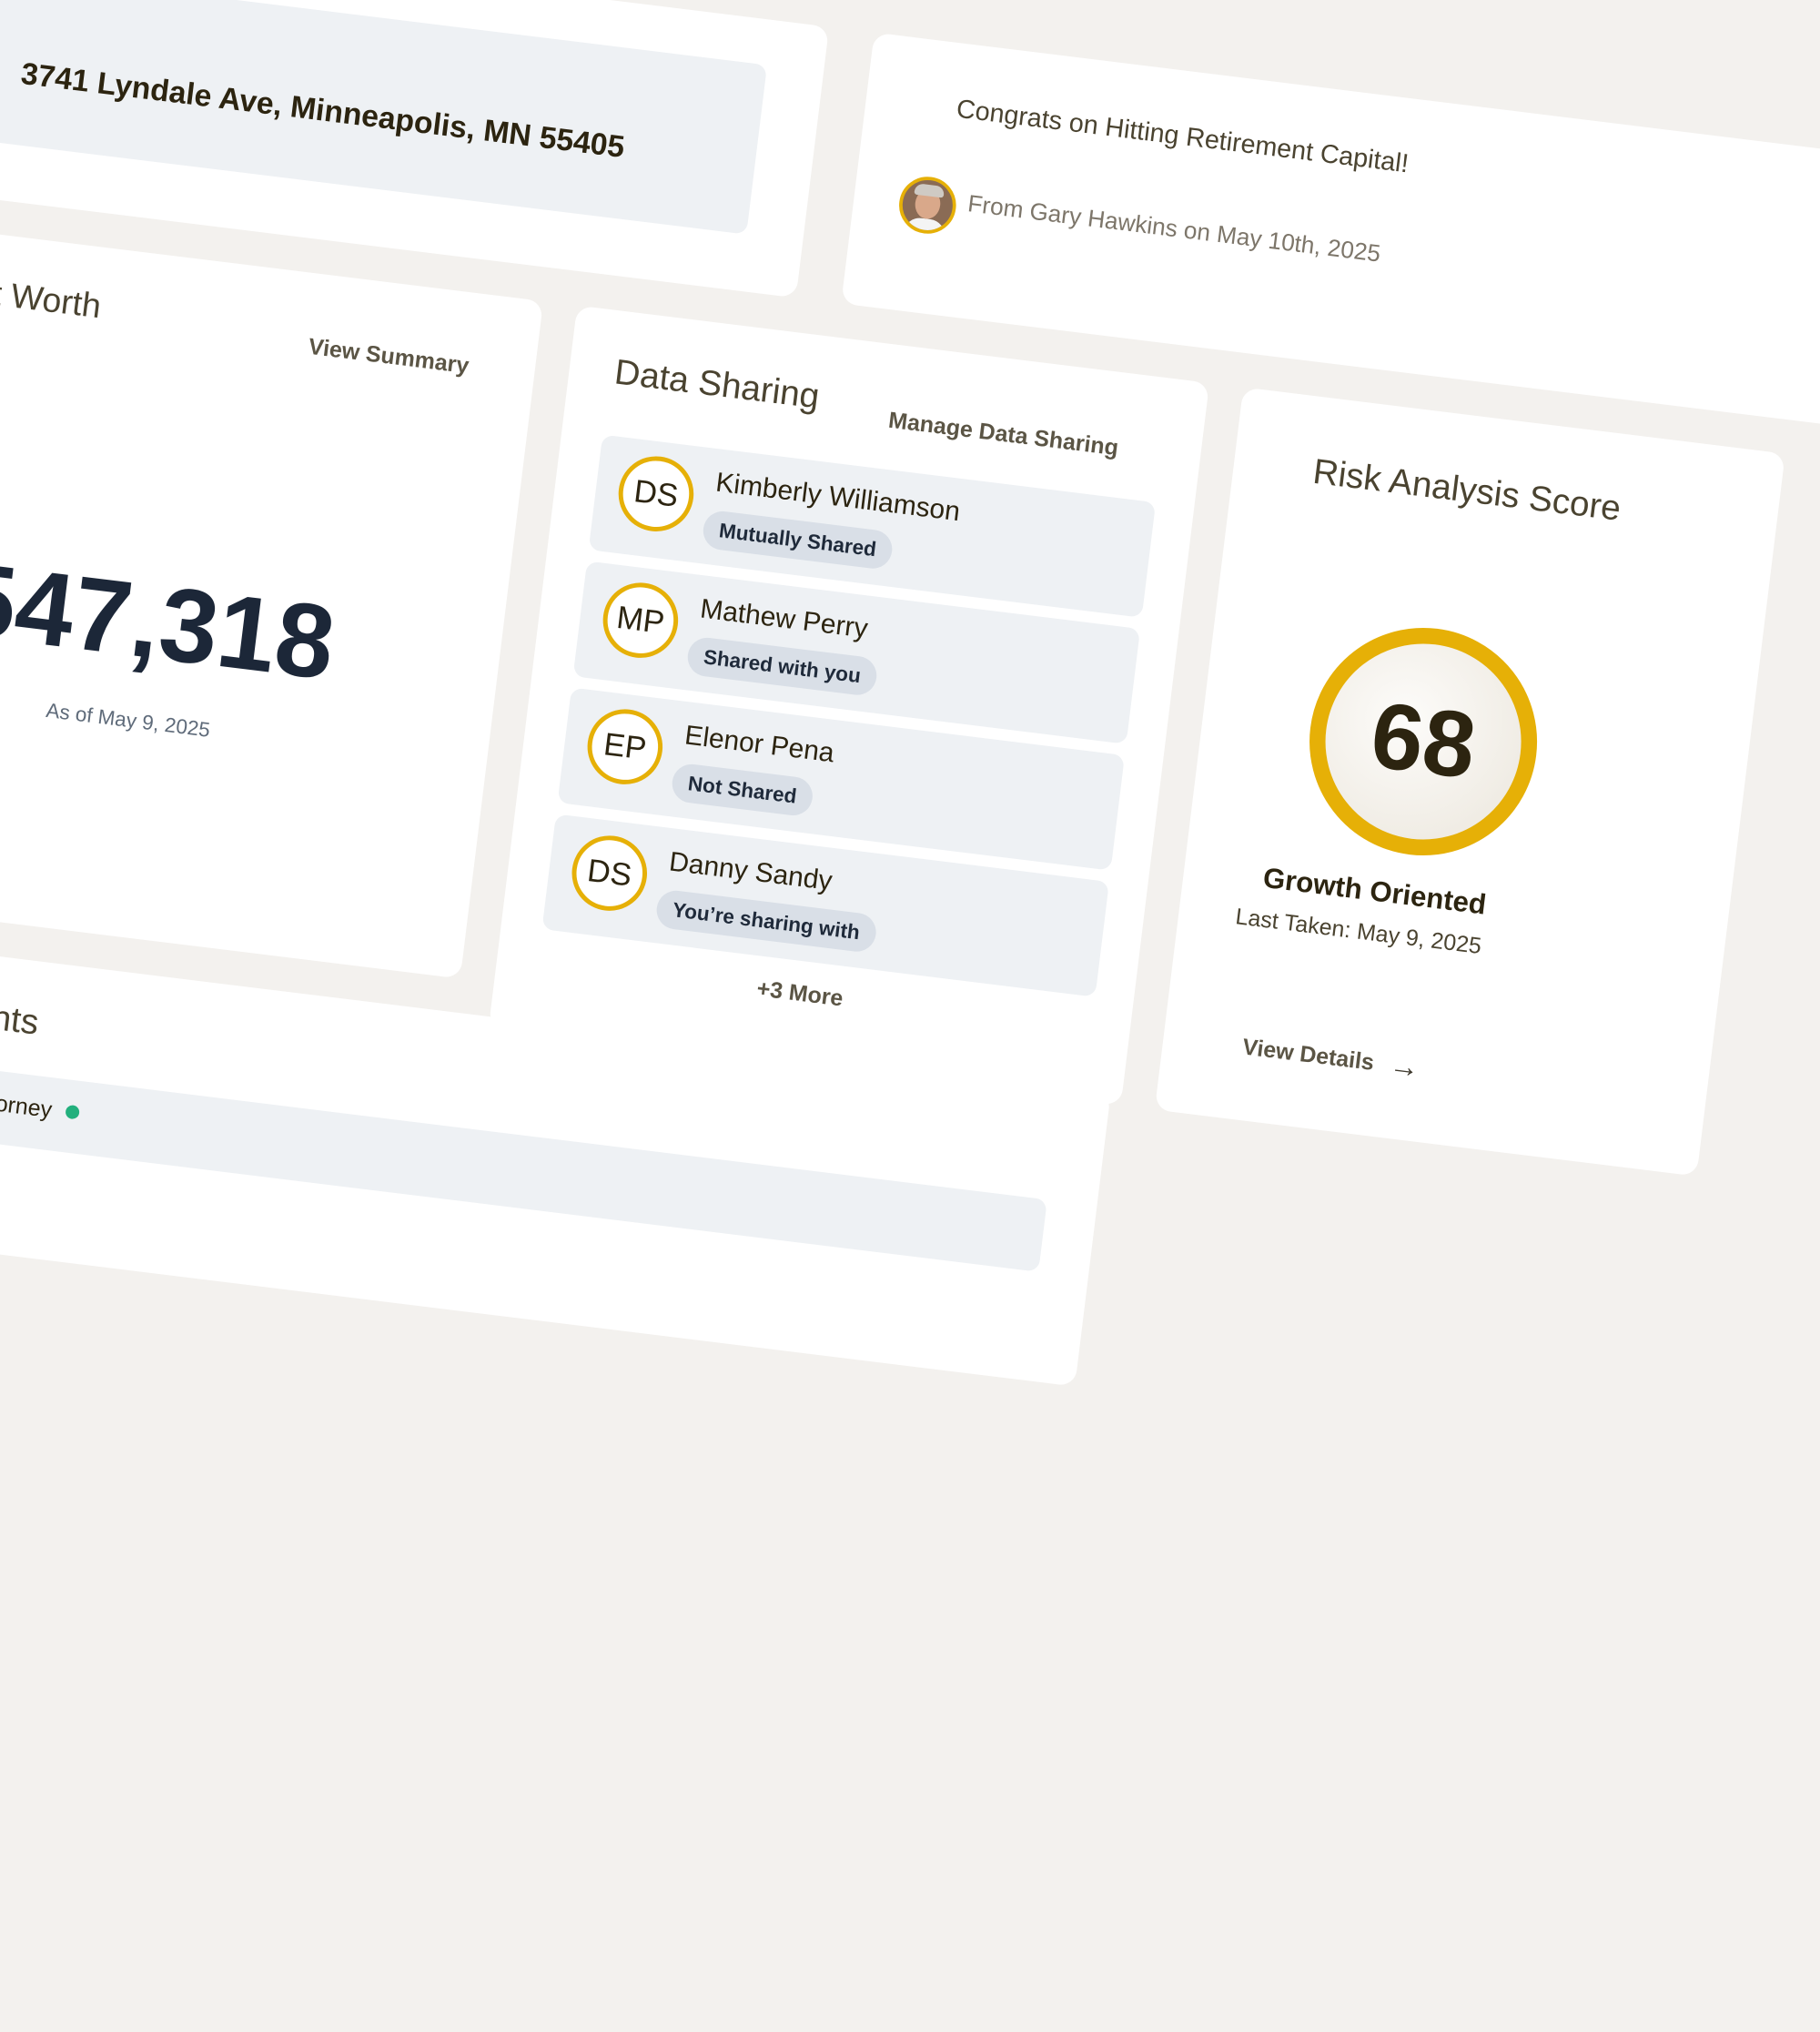  I want to click on message-title: Congrats on Hitting Retirement Capital!, so click(1182, 135).